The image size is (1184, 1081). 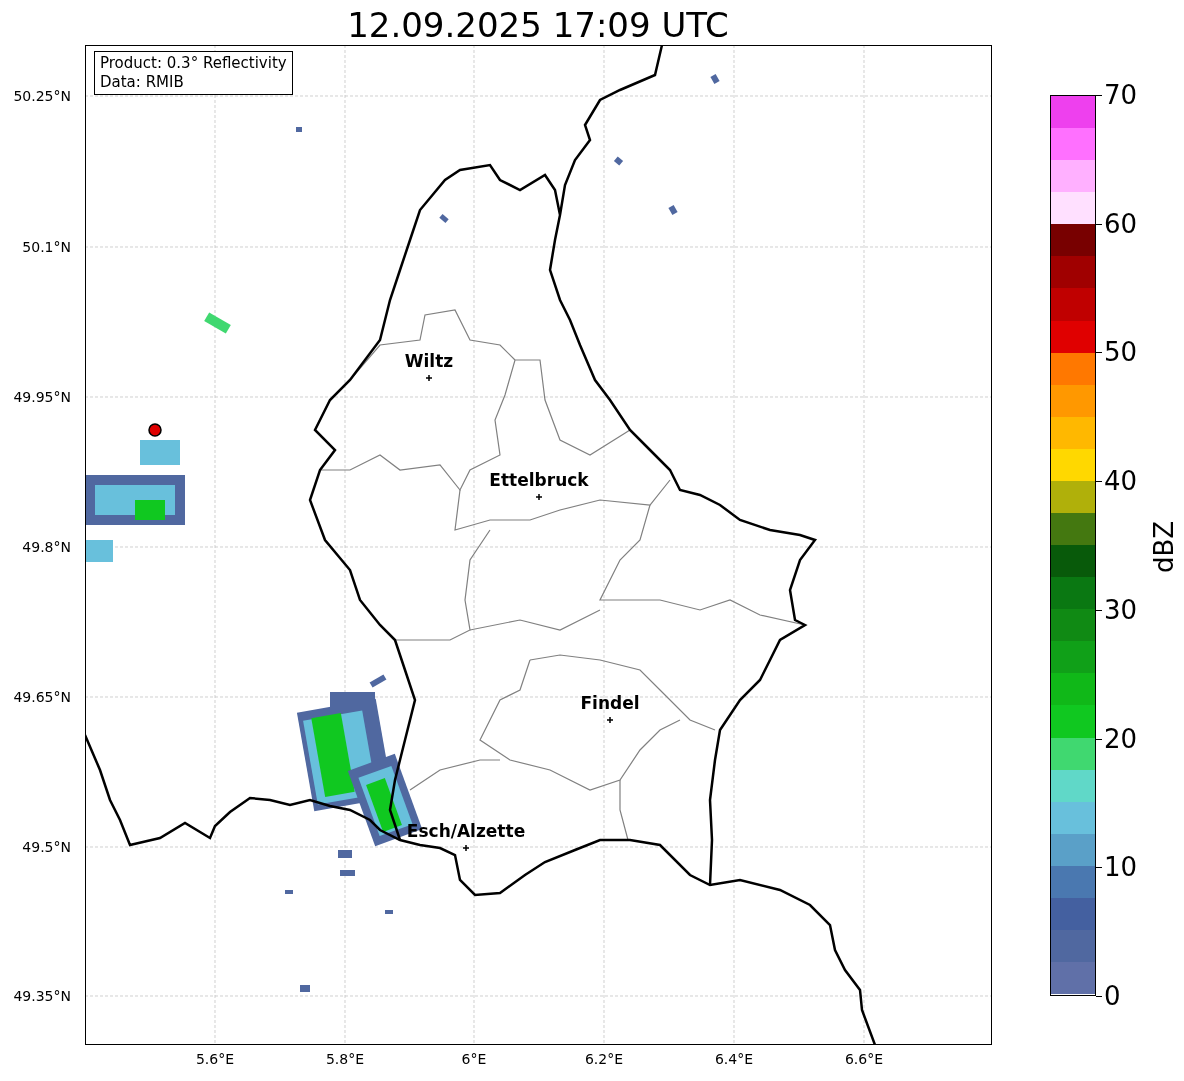 What do you see at coordinates (466, 831) in the screenshot?
I see `city-label: Esch/Alzette` at bounding box center [466, 831].